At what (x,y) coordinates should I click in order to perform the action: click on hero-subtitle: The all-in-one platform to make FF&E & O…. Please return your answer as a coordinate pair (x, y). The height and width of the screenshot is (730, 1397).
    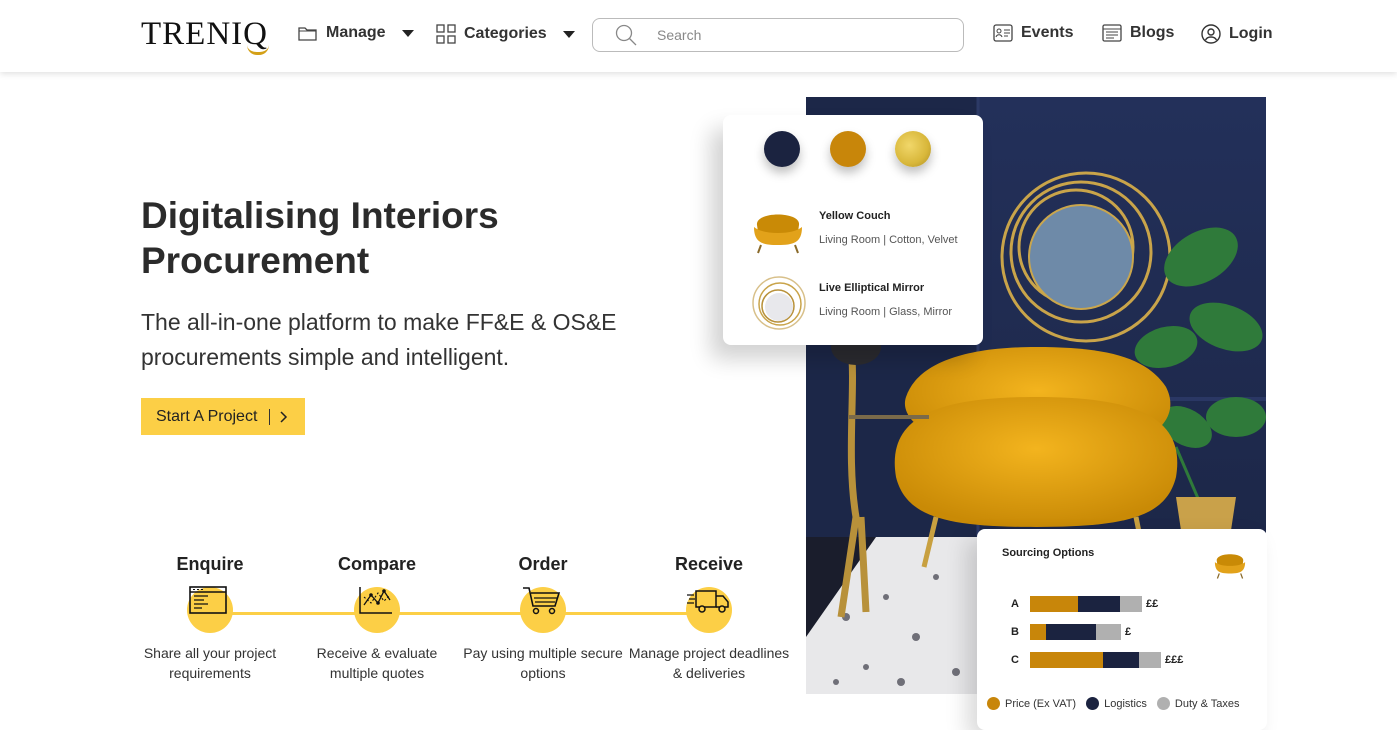
    Looking at the image, I should click on (379, 339).